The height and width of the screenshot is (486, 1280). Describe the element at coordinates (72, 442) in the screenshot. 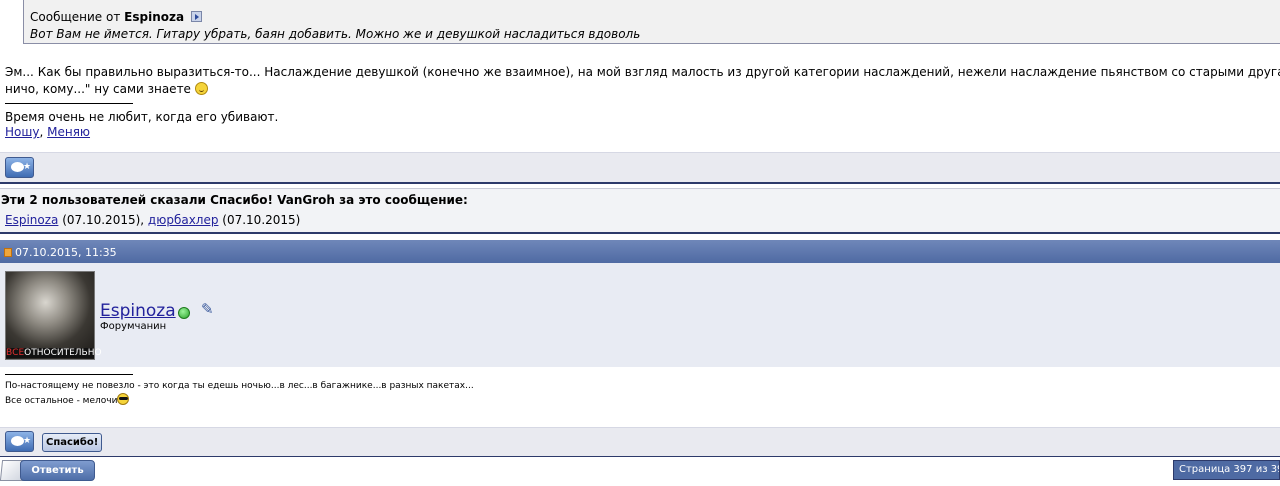

I see `thanks-button: Спасибо!` at that location.